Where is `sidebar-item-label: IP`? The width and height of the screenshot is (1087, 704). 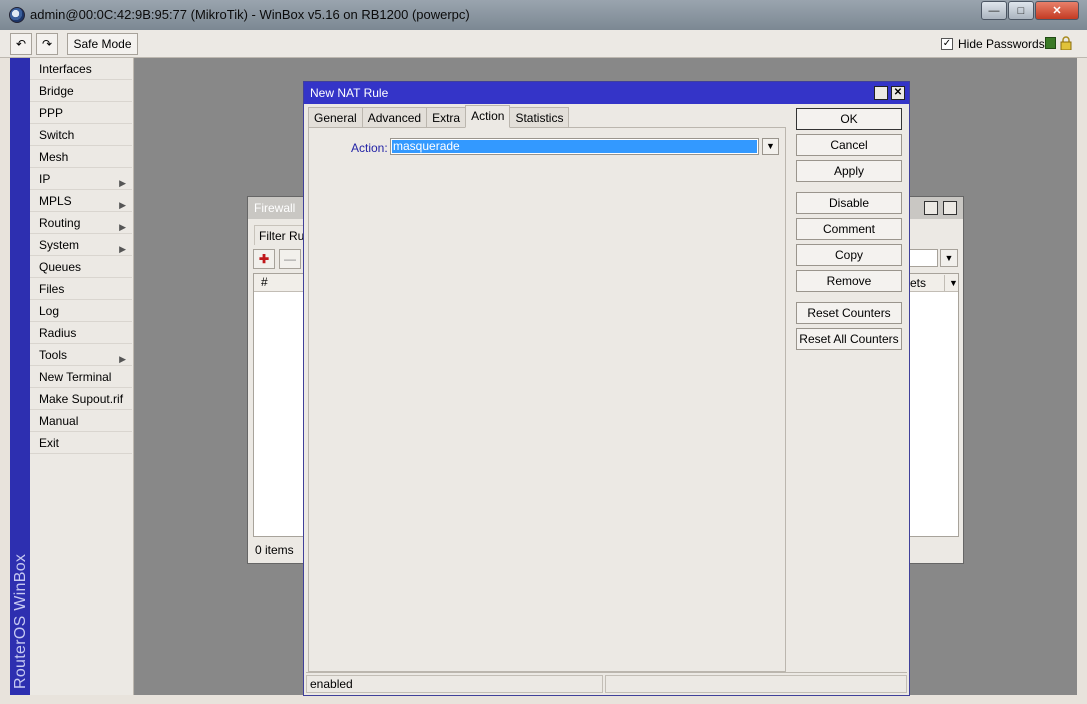
sidebar-item-label: IP is located at coordinates (45, 179).